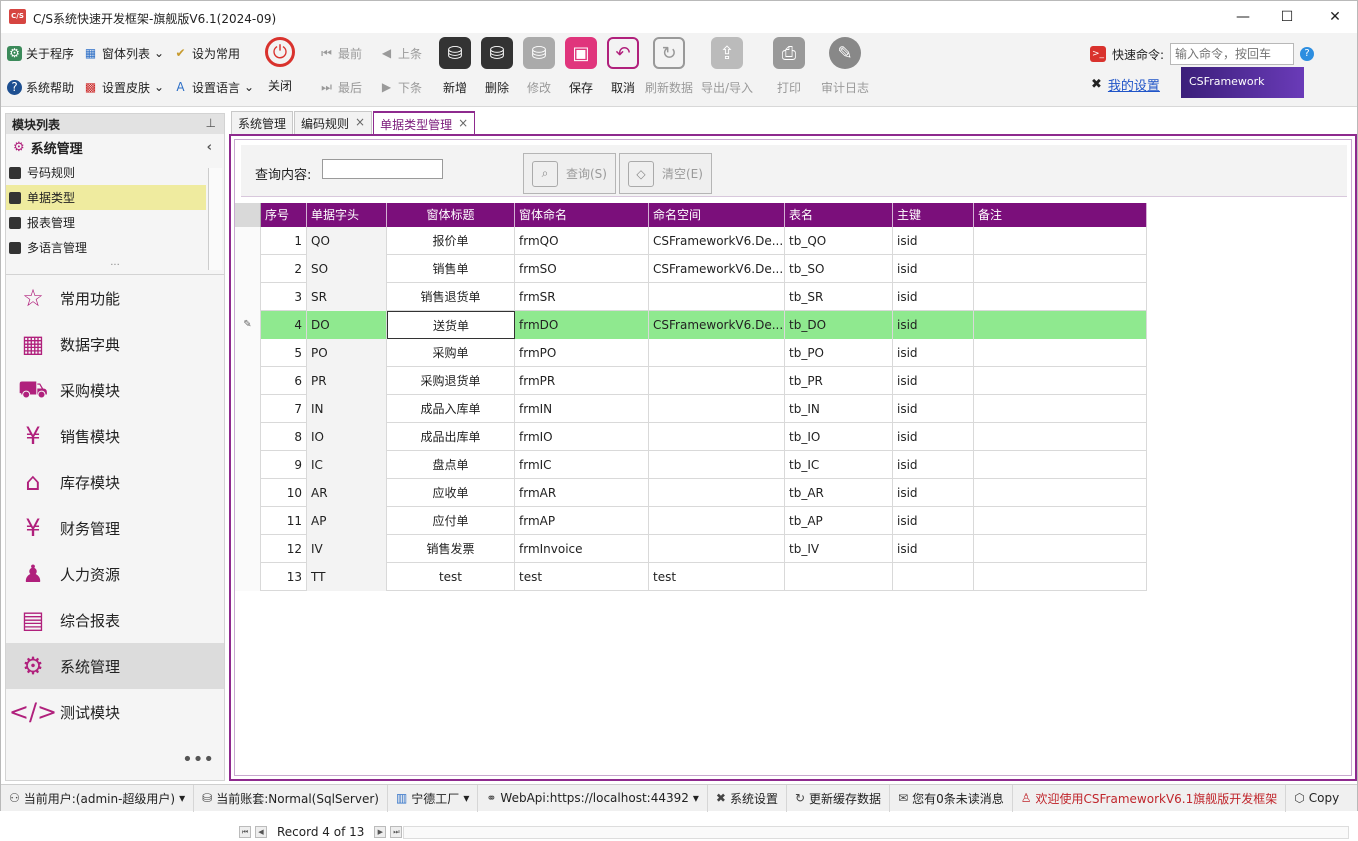 The height and width of the screenshot is (841, 1358). Describe the element at coordinates (582, 437) in the screenshot. I see `table-cell: frmIO` at that location.